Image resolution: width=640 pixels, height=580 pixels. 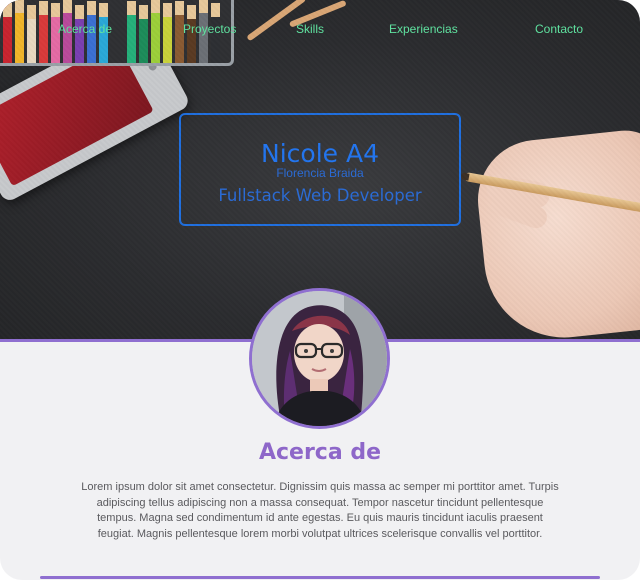 What do you see at coordinates (320, 173) in the screenshot?
I see `hero-subtitle: Florencia Braida` at bounding box center [320, 173].